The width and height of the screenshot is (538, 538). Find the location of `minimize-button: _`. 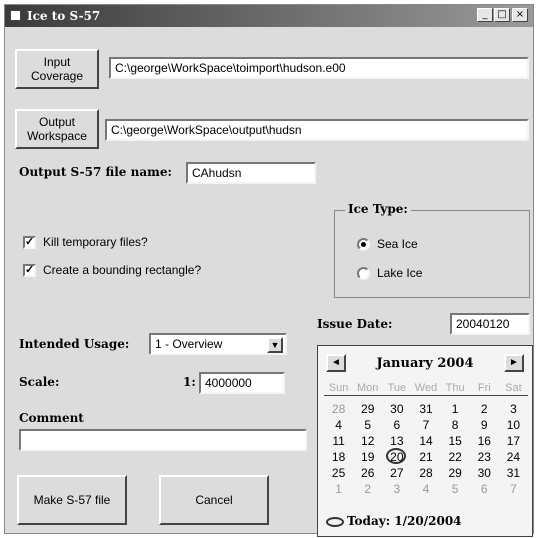

minimize-button: _ is located at coordinates (485, 15).